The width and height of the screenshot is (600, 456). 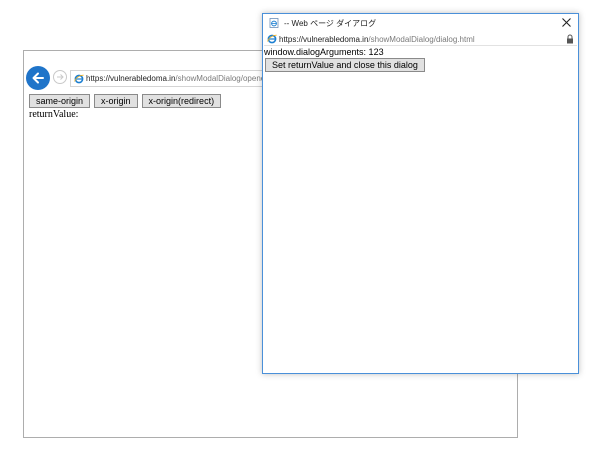 I want to click on x-origin-redirect-button: x-origin(redirect), so click(x=181, y=101).